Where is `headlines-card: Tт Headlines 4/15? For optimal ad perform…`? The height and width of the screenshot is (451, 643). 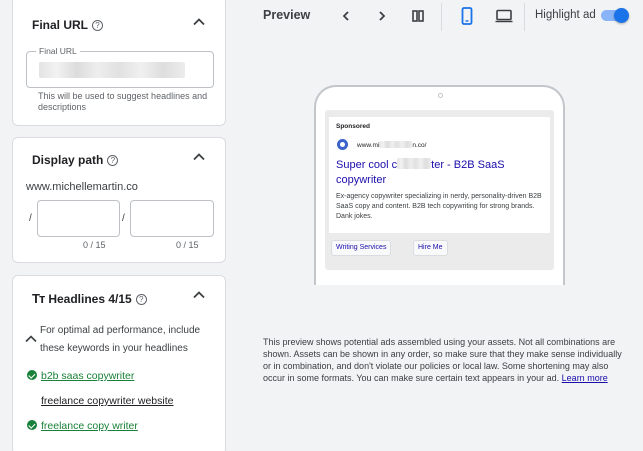 headlines-card: Tт Headlines 4/15? For optimal ad perform… is located at coordinates (119, 363).